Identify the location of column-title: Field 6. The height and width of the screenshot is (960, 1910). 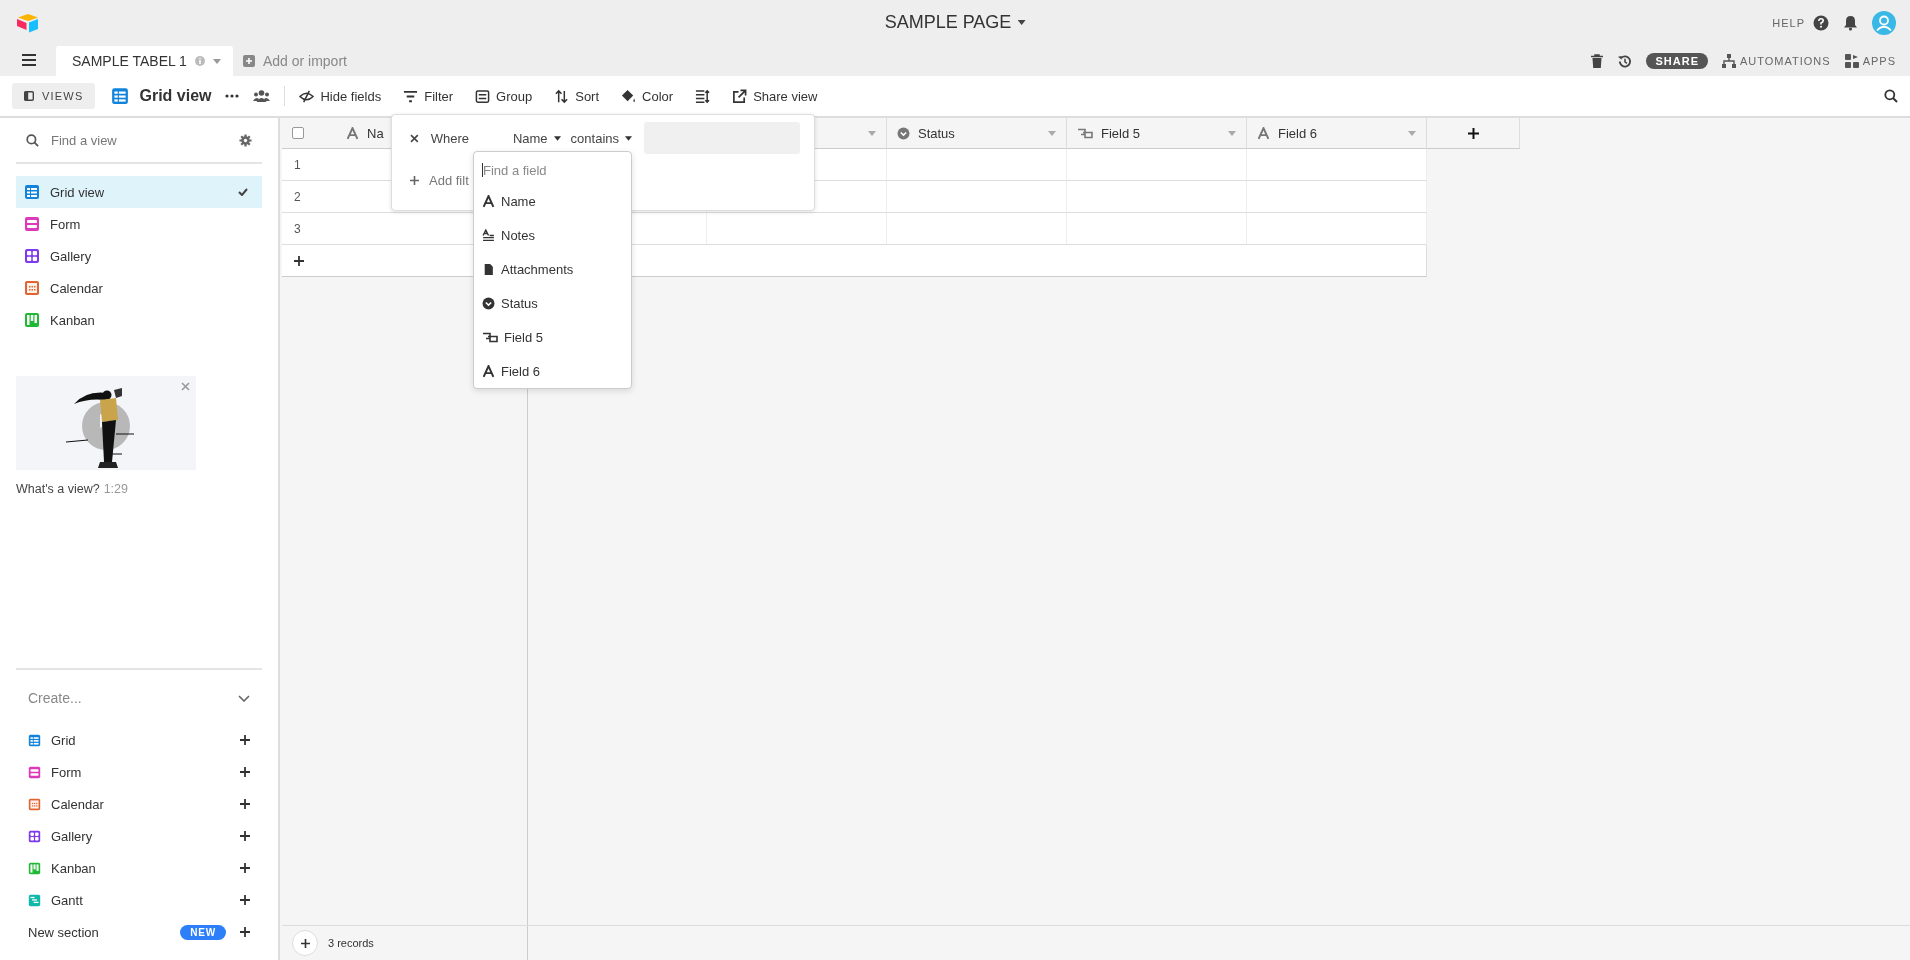
(1298, 133).